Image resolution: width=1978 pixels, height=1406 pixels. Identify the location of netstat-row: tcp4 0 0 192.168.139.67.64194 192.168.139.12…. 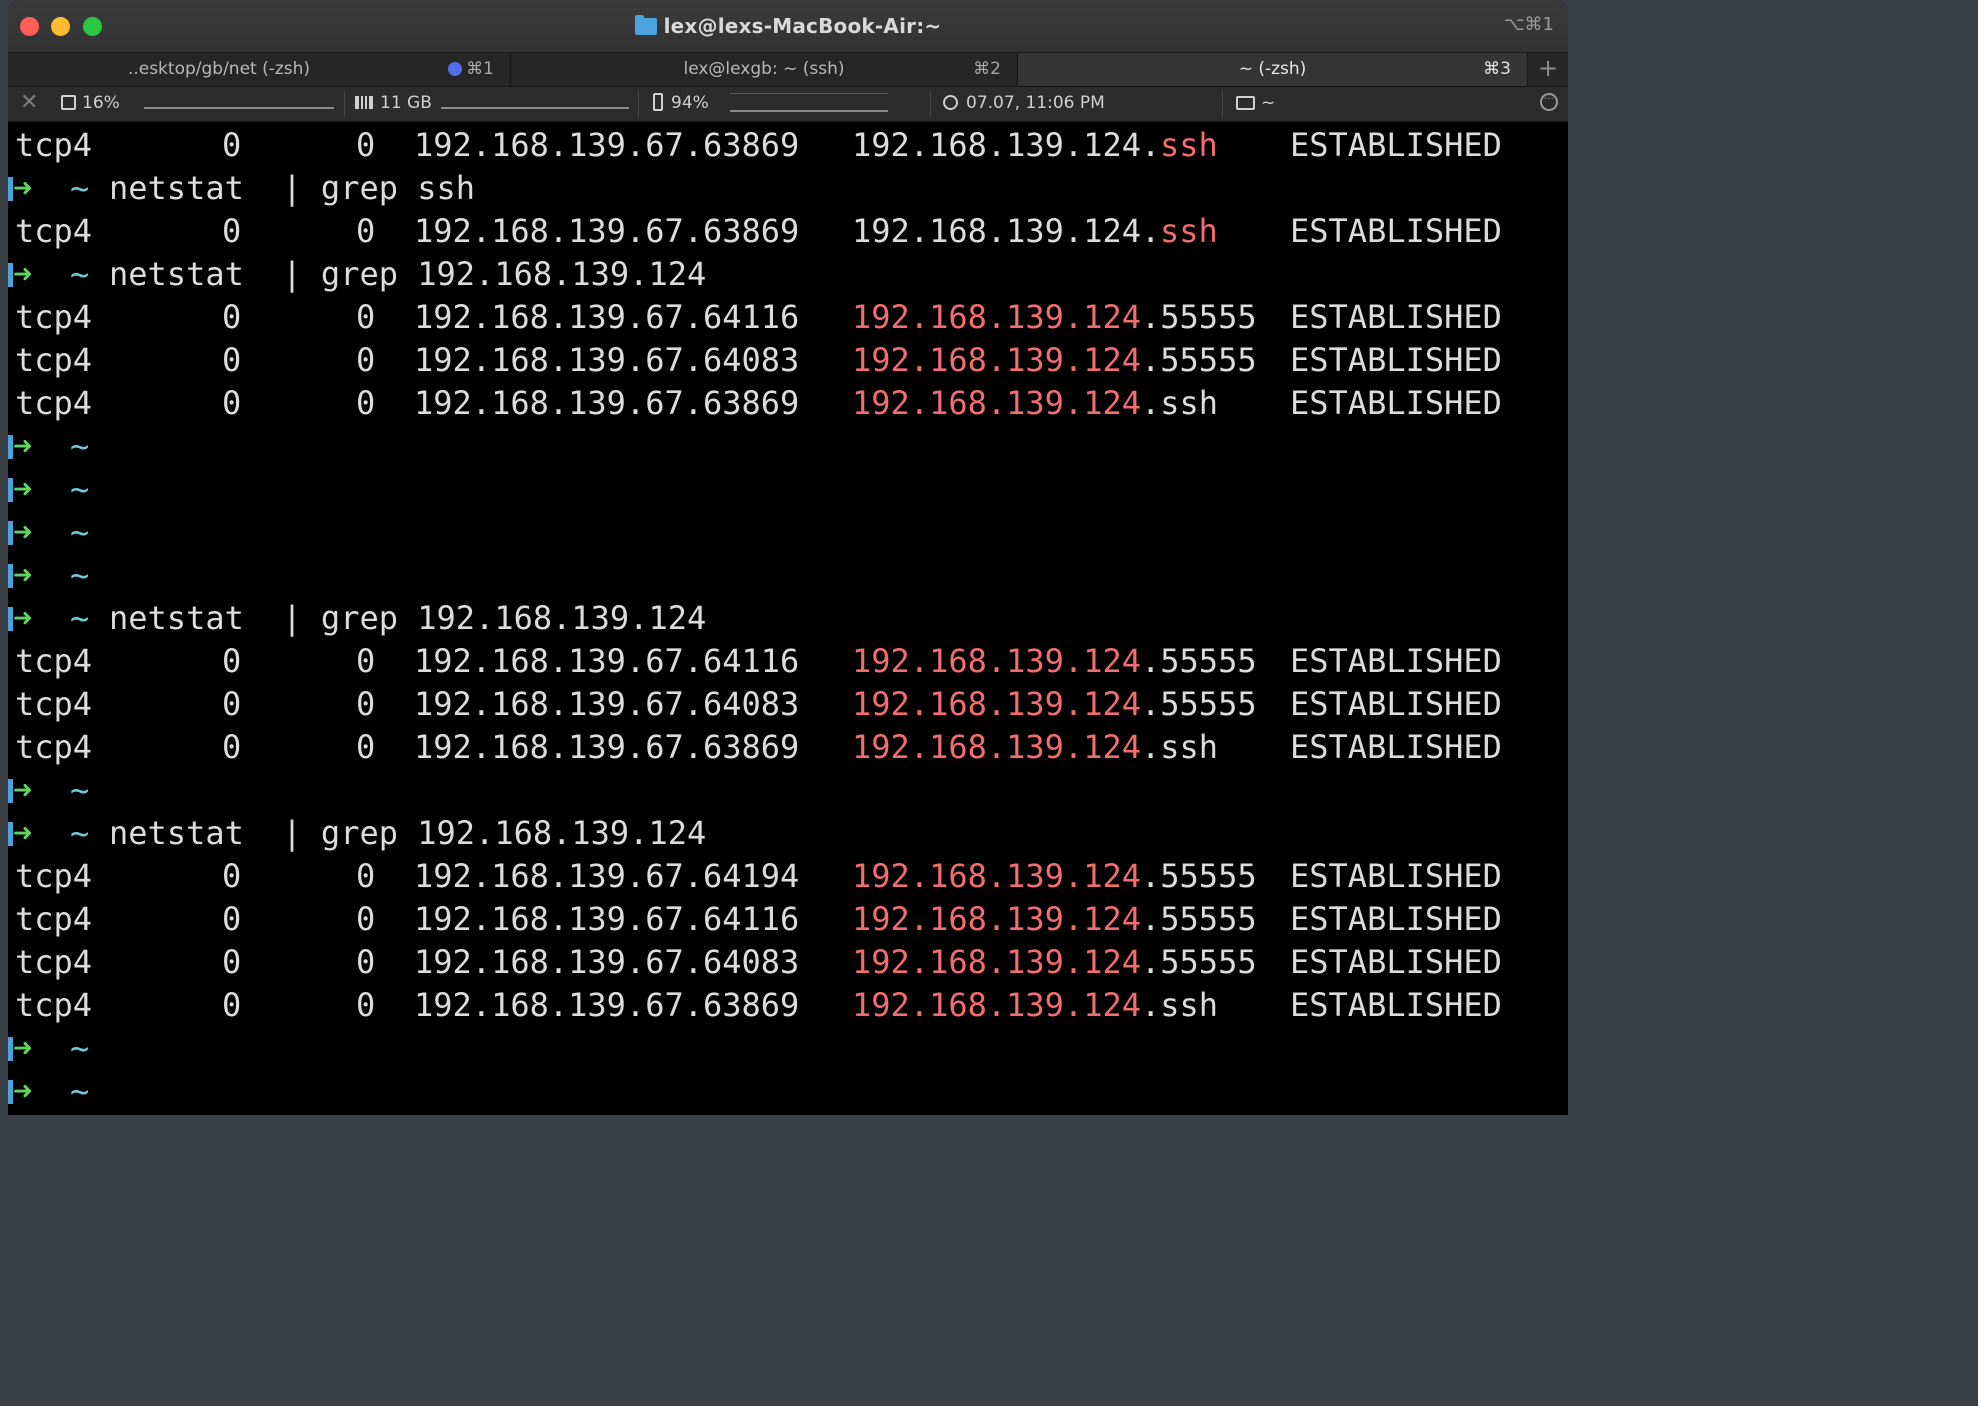
(788, 876).